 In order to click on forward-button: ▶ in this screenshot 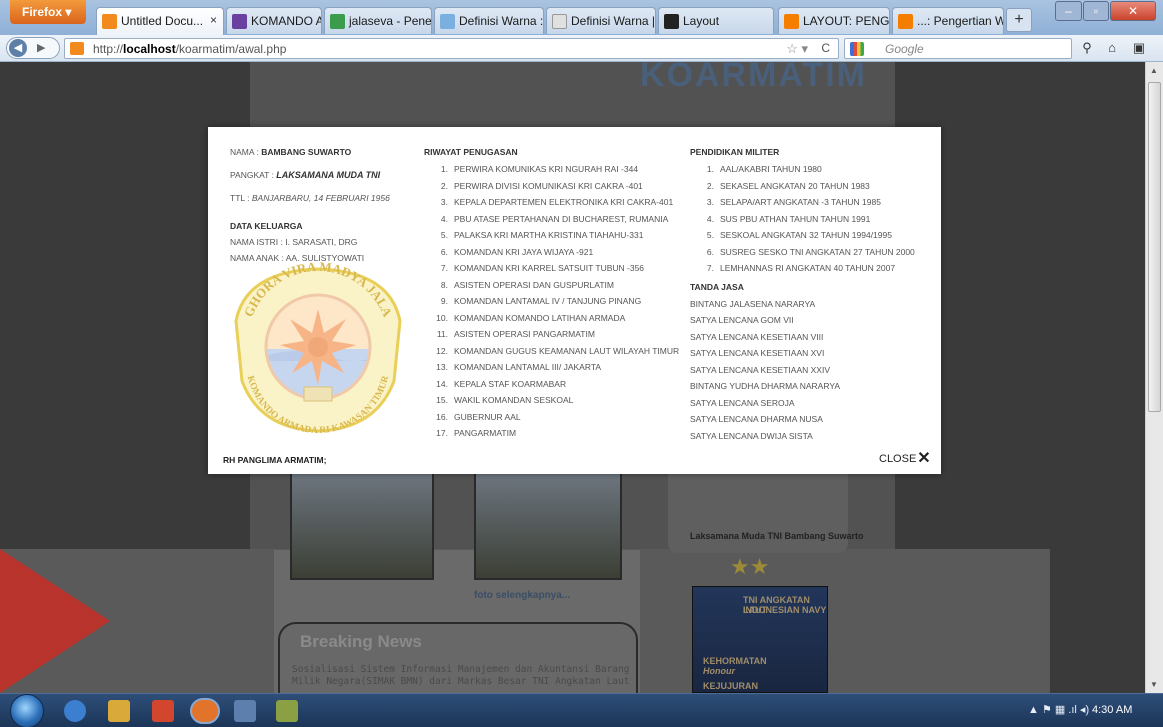, I will do `click(41, 48)`.